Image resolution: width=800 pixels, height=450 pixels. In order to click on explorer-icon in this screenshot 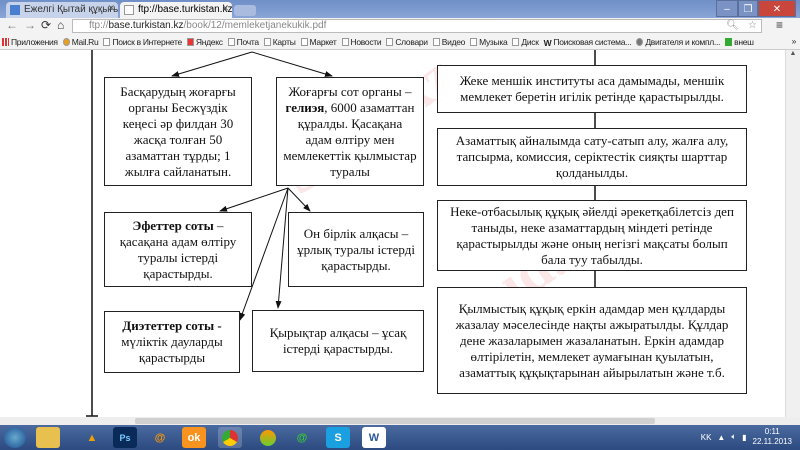, I will do `click(48, 437)`.